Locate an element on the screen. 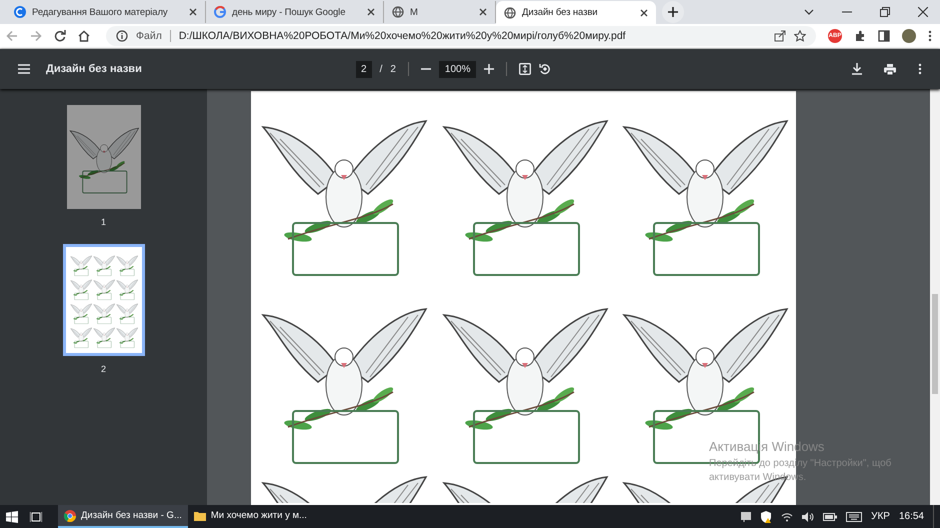 The height and width of the screenshot is (528, 940). folder-icon is located at coordinates (200, 516).